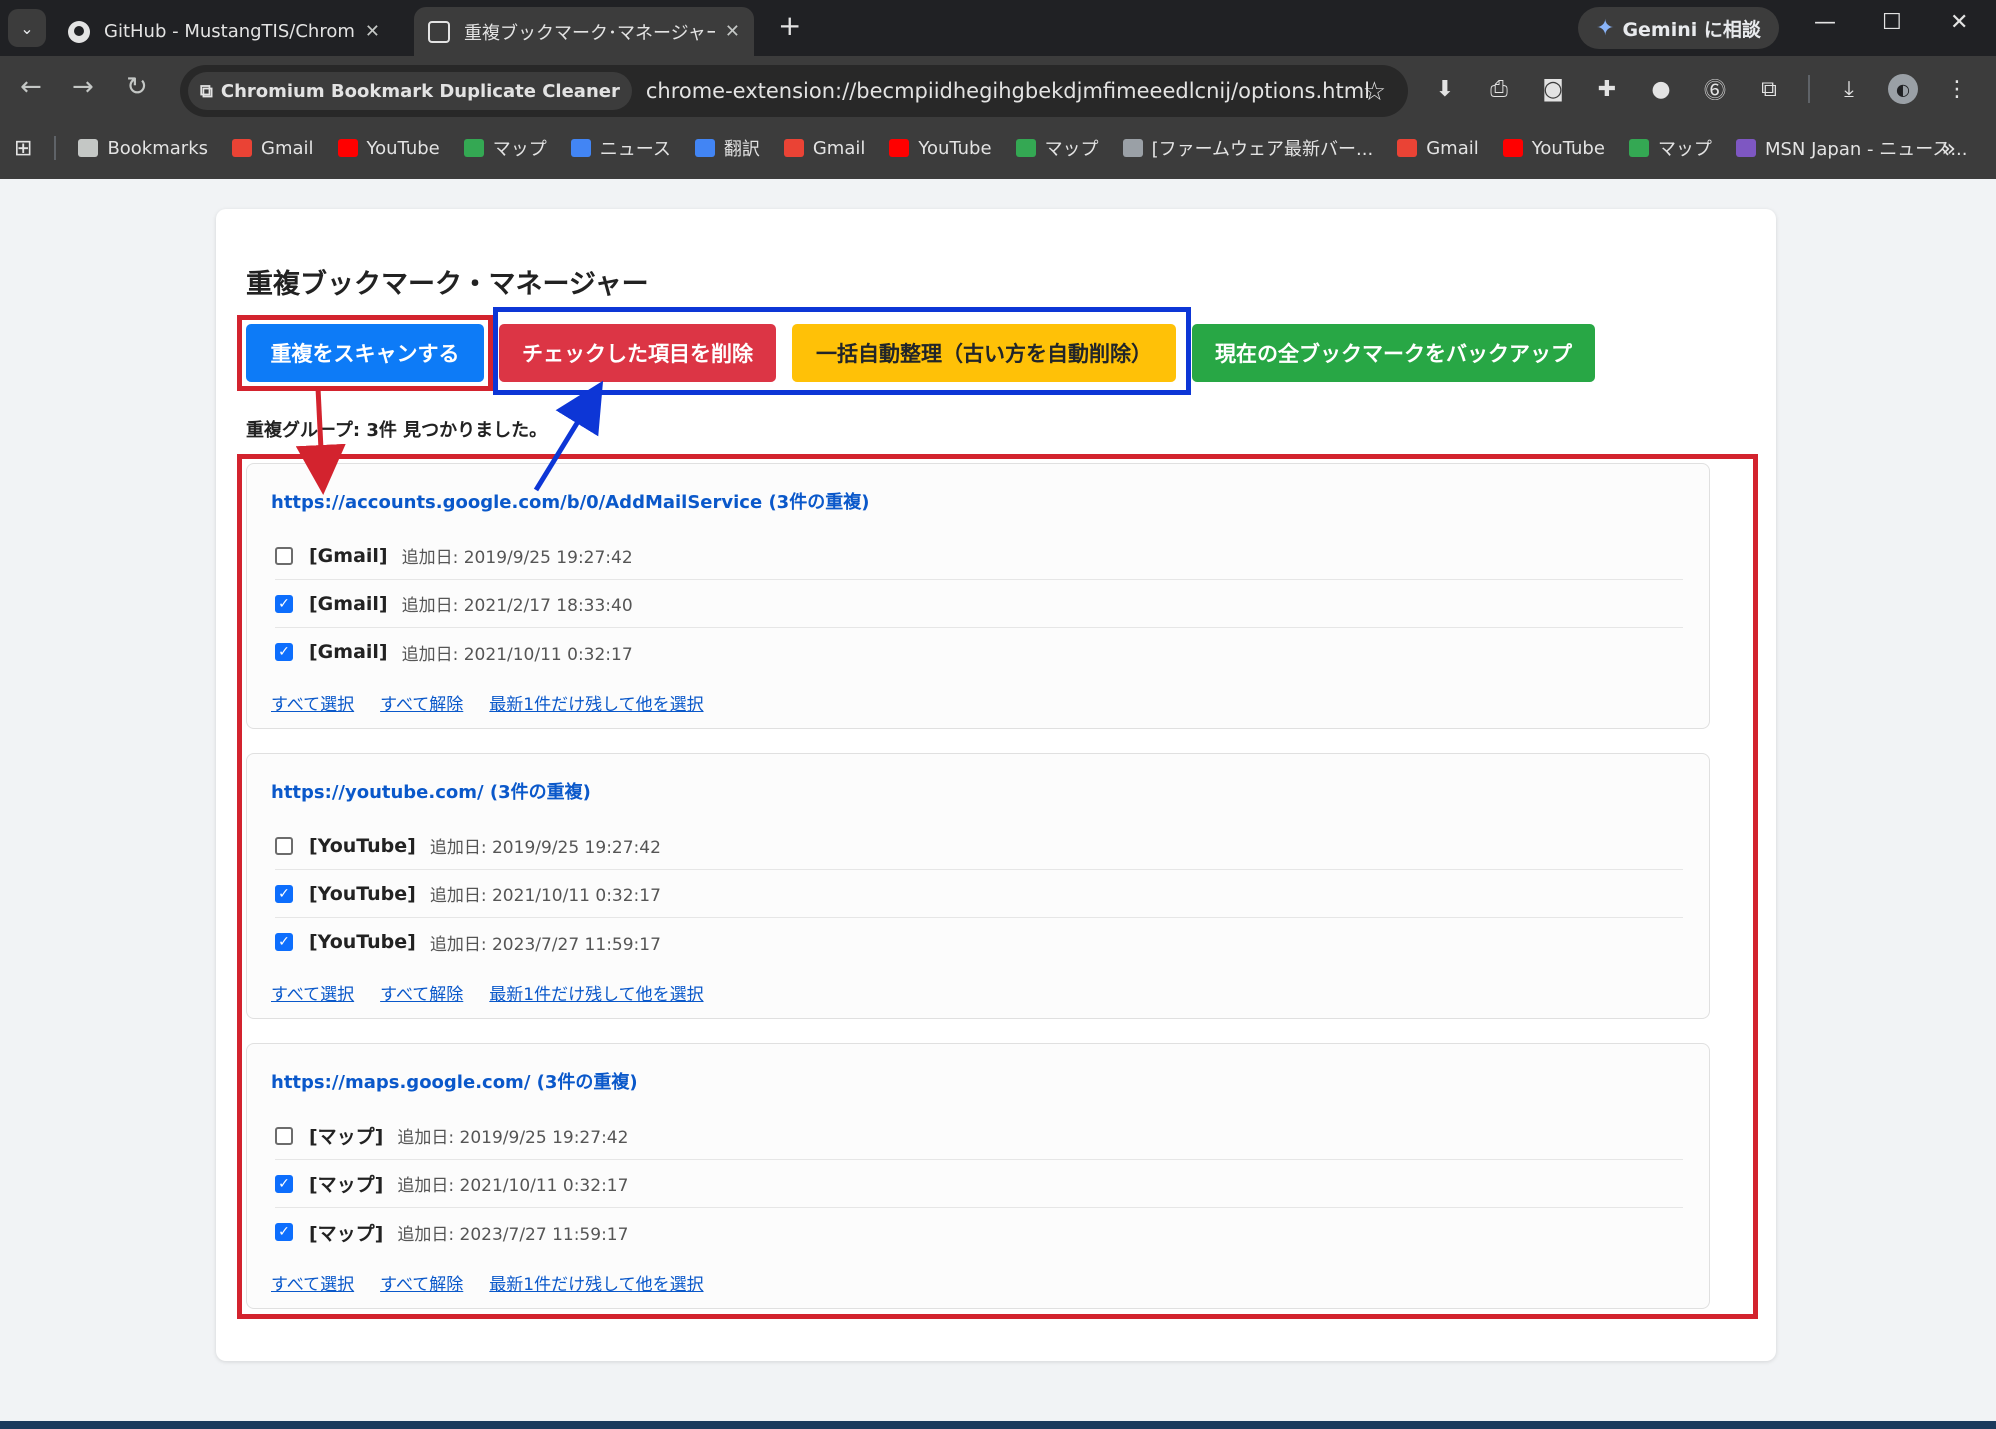 The height and width of the screenshot is (1429, 1996). I want to click on site-chip-label: Chromium Bookmark Duplicate Cleaner, so click(420, 91).